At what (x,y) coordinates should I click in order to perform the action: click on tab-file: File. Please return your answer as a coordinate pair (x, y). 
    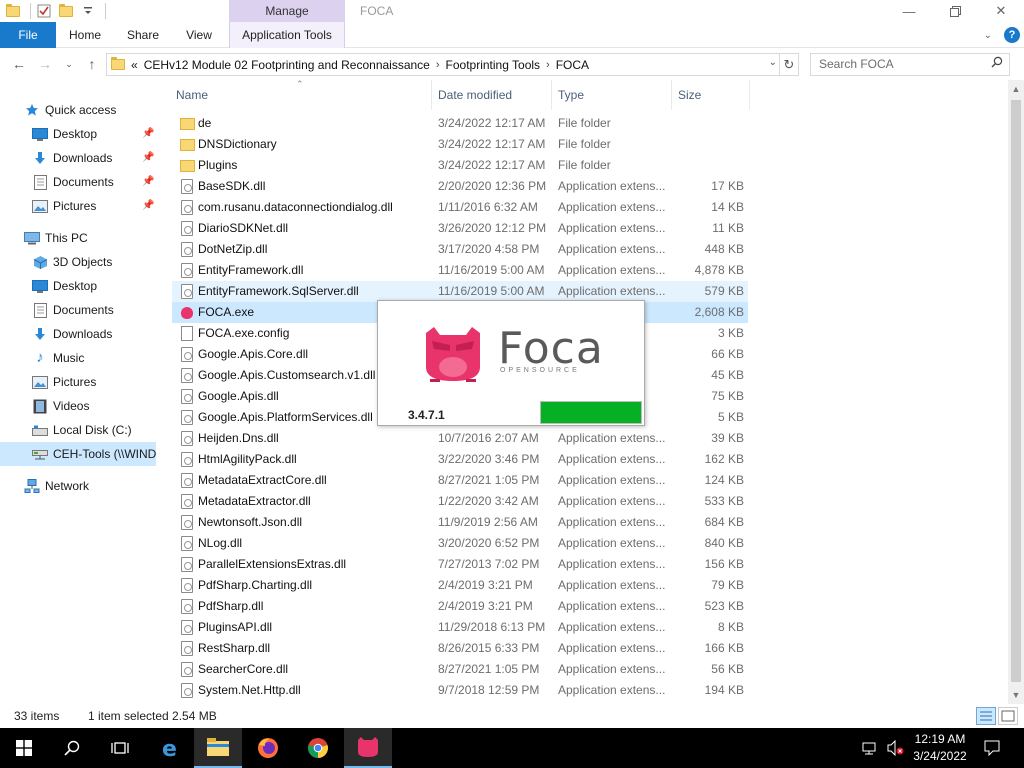
    Looking at the image, I should click on (28, 35).